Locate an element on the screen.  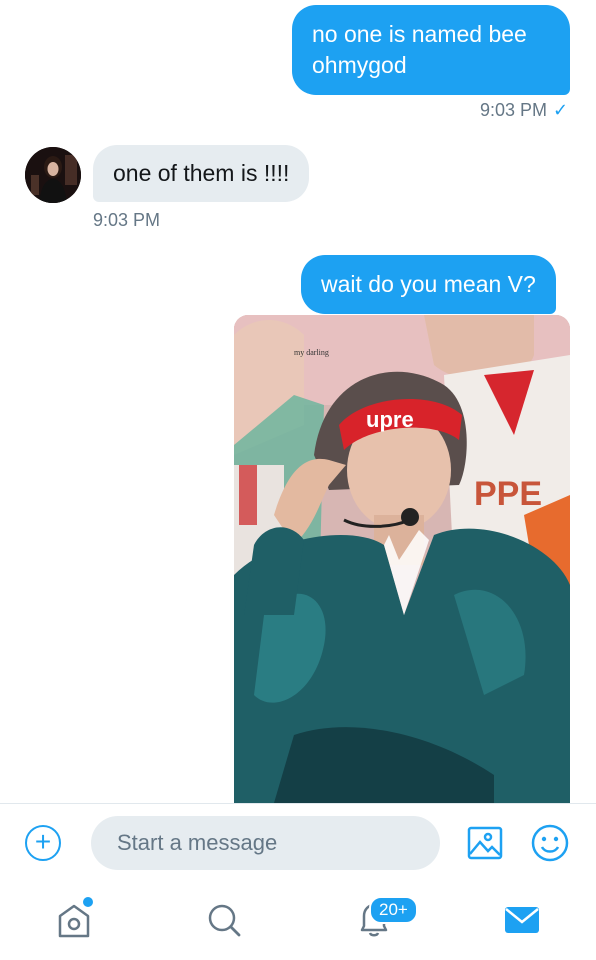
svg-text: upre is located at coordinates (390, 419).